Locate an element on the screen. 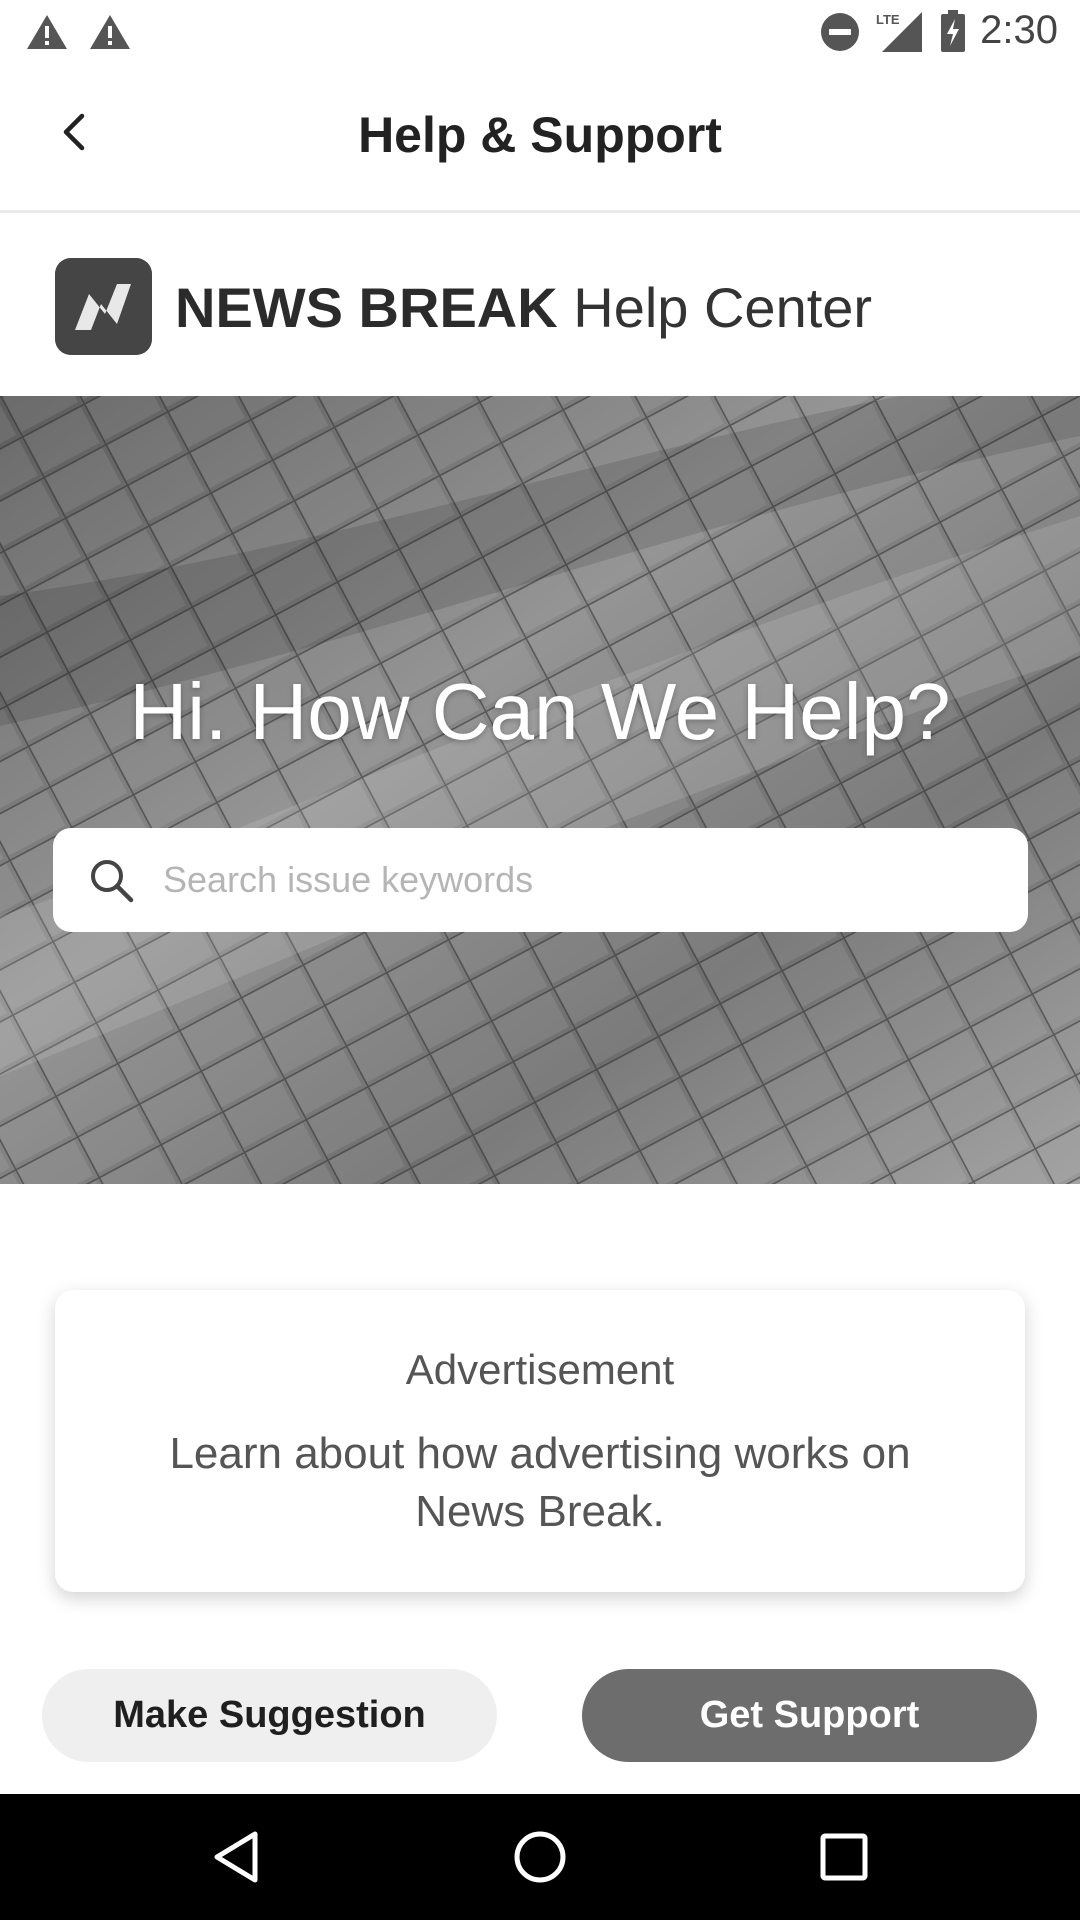 The image size is (1080, 1920). app-bar: Help & Support is located at coordinates (540, 138).